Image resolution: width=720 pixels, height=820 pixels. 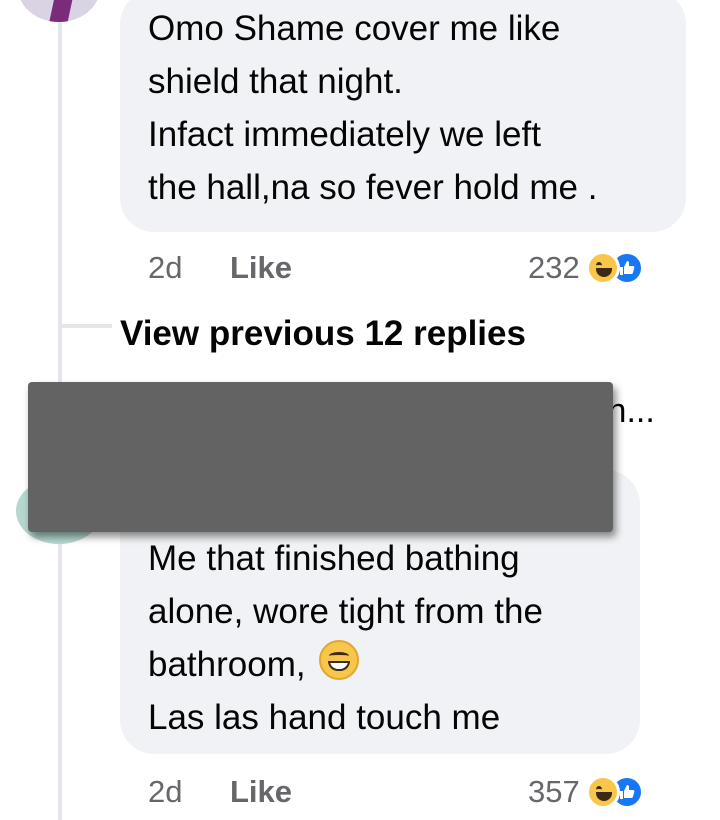 I want to click on avatar, so click(x=59, y=11).